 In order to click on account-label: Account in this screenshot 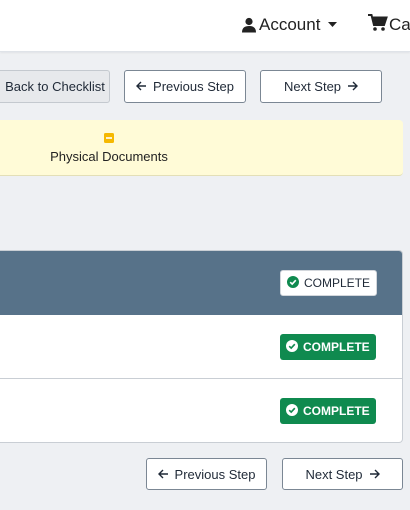, I will do `click(290, 24)`.